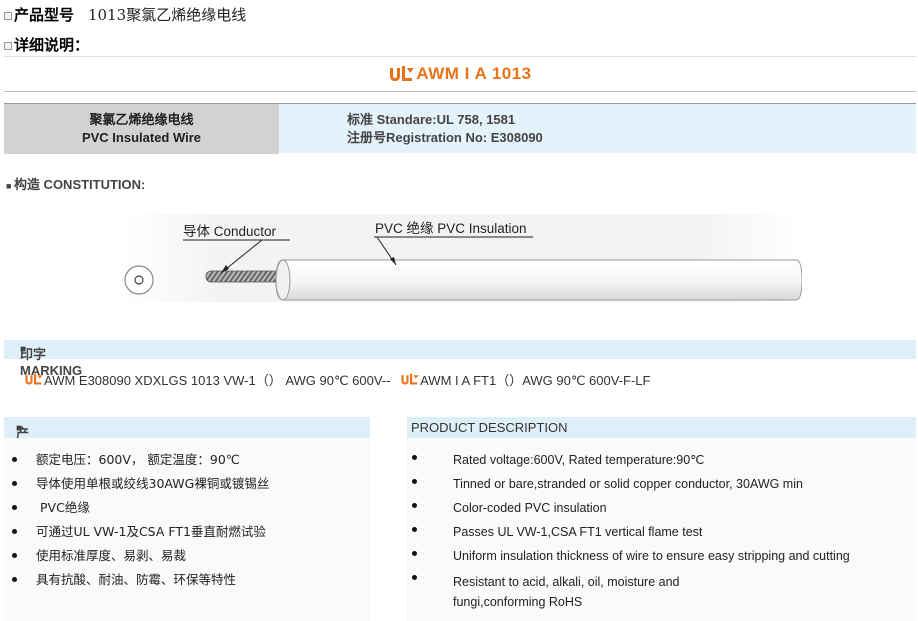 The height and width of the screenshot is (621, 918). I want to click on product-name-en: PVC Insulated Wire, so click(141, 137).